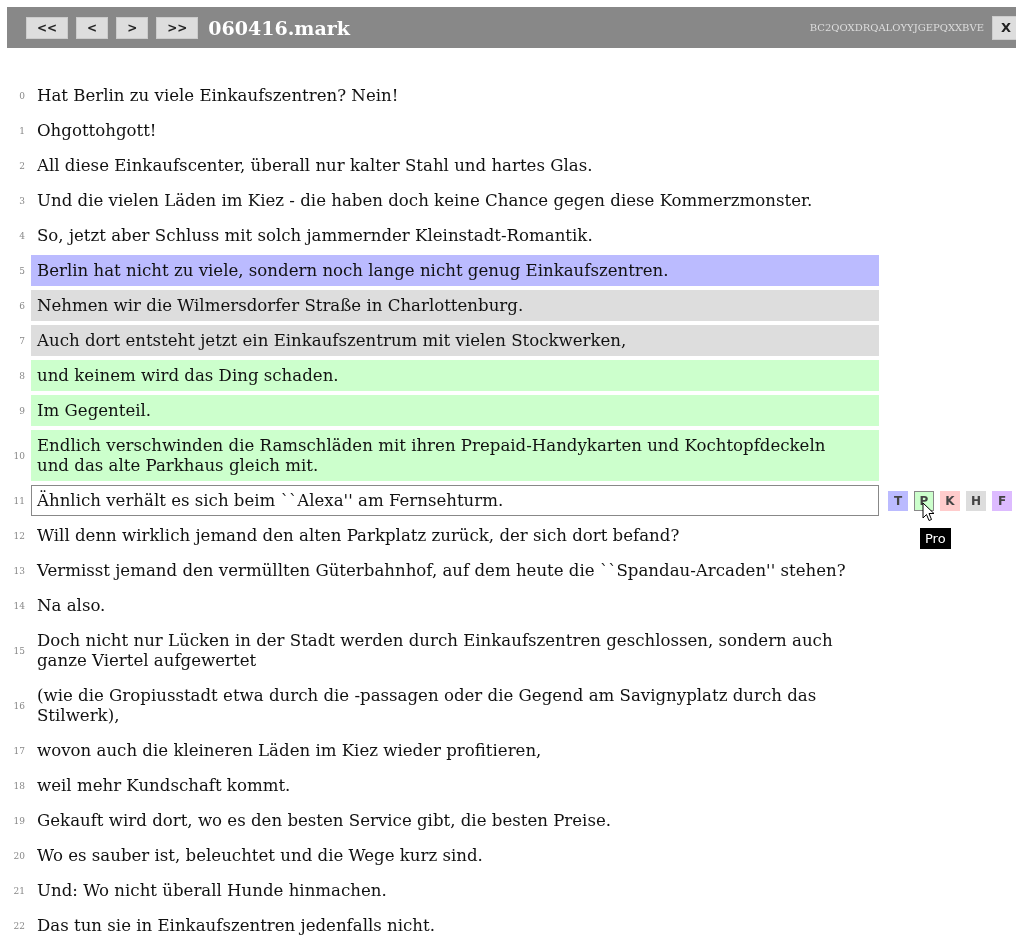 This screenshot has height=936, width=1016. Describe the element at coordinates (19, 500) in the screenshot. I see `line-number: 11` at that location.